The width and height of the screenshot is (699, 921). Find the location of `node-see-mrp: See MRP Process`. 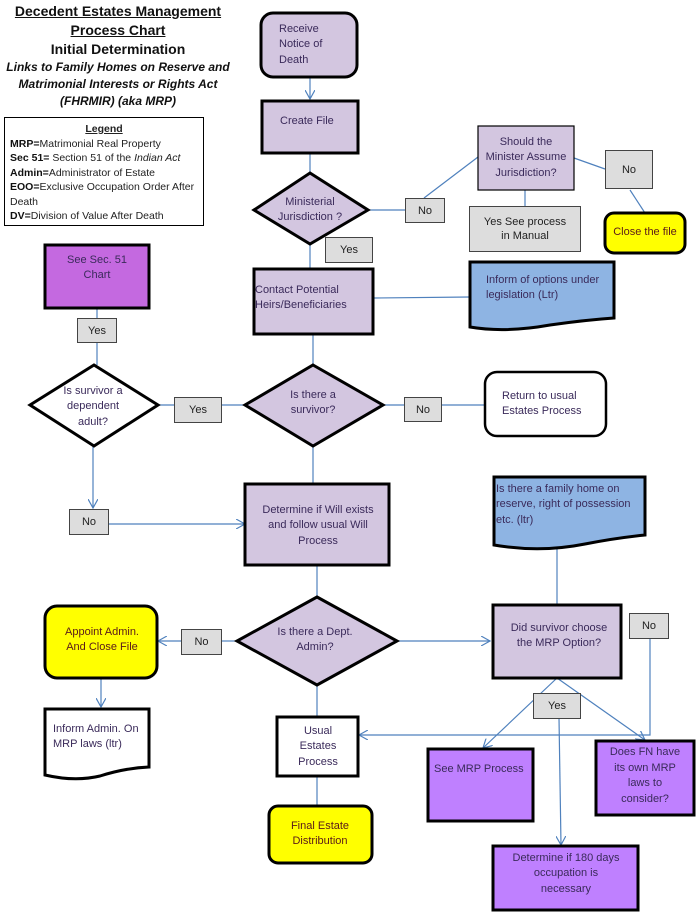

node-see-mrp: See MRP Process is located at coordinates (483, 770).